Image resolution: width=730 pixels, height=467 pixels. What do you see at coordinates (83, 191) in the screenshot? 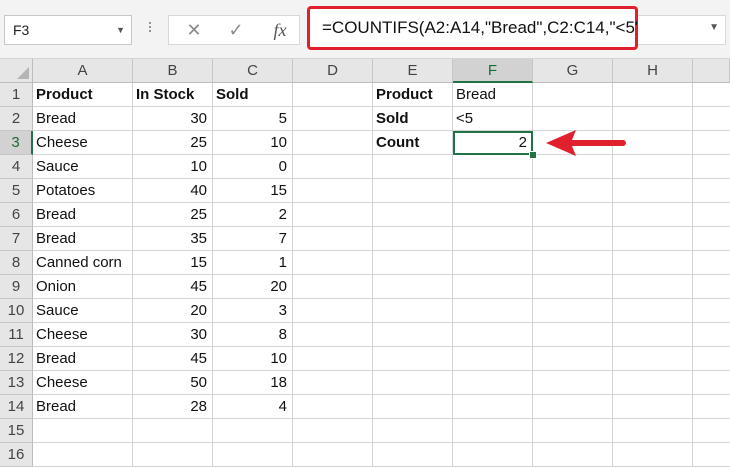
I see `cell-a5: Potatoes` at bounding box center [83, 191].